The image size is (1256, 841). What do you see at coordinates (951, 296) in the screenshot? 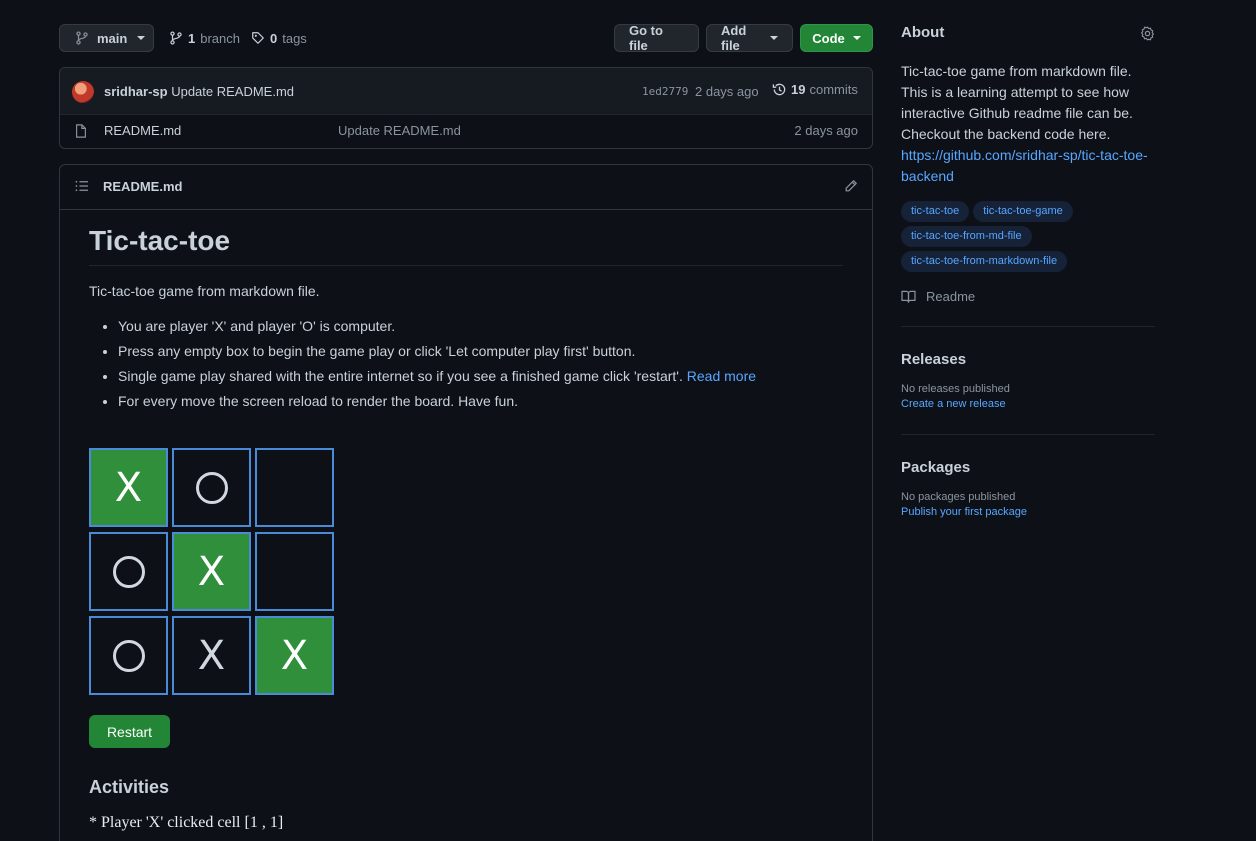
I see `readme-sidebar-label: Readme` at bounding box center [951, 296].